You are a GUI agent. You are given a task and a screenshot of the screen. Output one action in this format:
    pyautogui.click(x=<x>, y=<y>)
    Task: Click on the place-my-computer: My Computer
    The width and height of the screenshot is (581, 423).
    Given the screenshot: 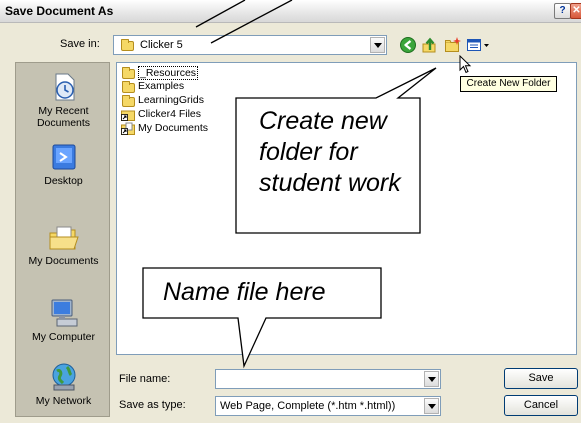 What is the action you would take?
    pyautogui.click(x=63, y=320)
    